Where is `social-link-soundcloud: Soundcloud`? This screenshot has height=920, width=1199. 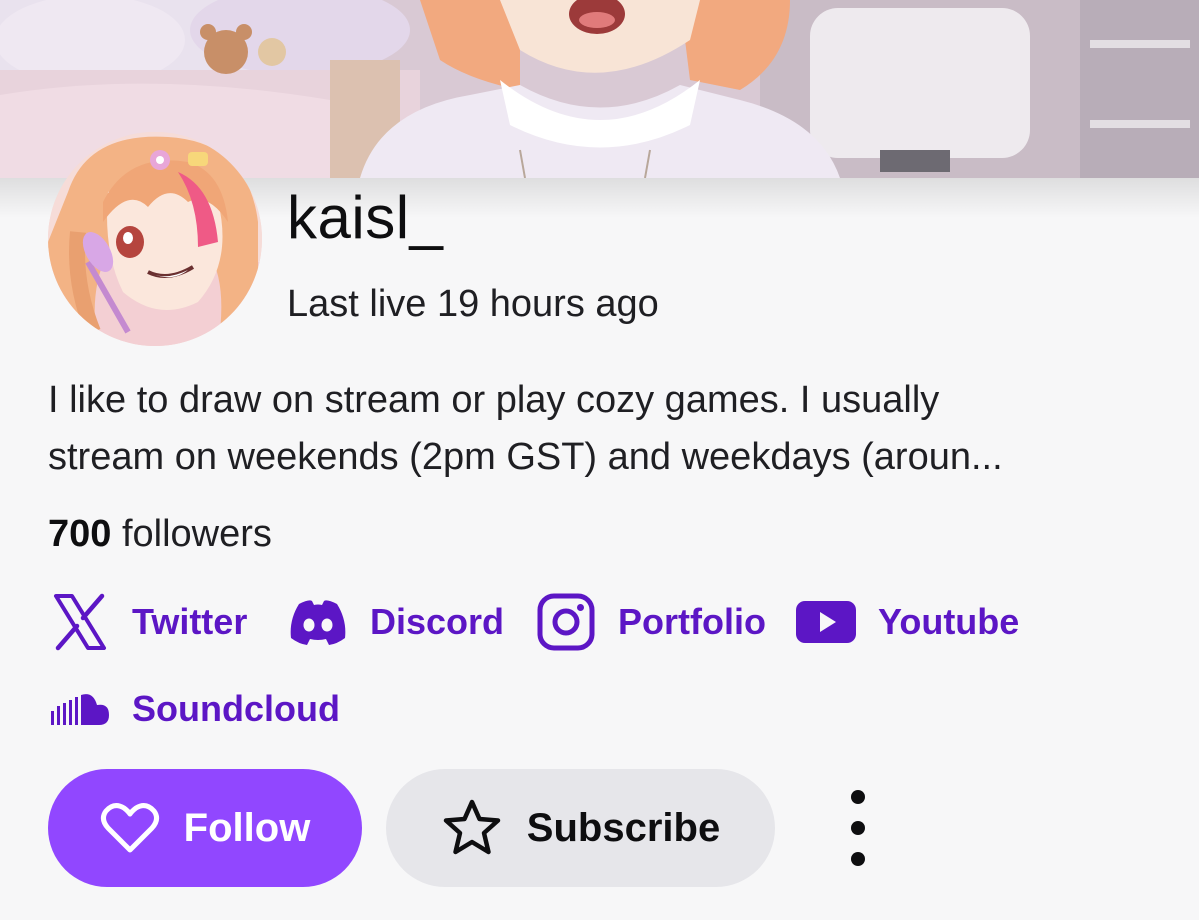 social-link-soundcloud: Soundcloud is located at coordinates (194, 709).